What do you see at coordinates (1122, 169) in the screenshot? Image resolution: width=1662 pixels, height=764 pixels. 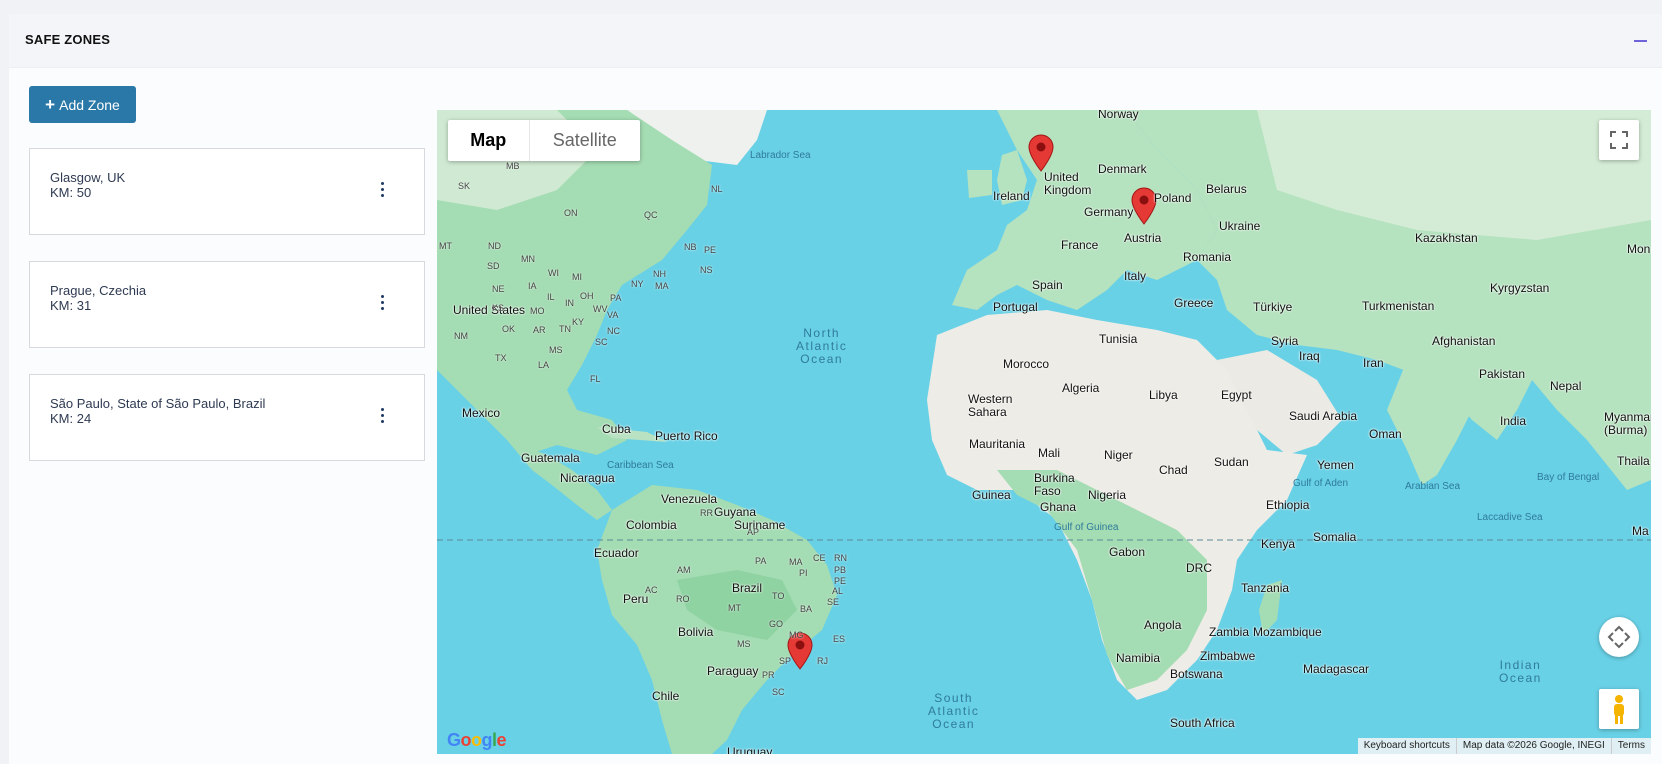 I see `map-label: Denmark` at bounding box center [1122, 169].